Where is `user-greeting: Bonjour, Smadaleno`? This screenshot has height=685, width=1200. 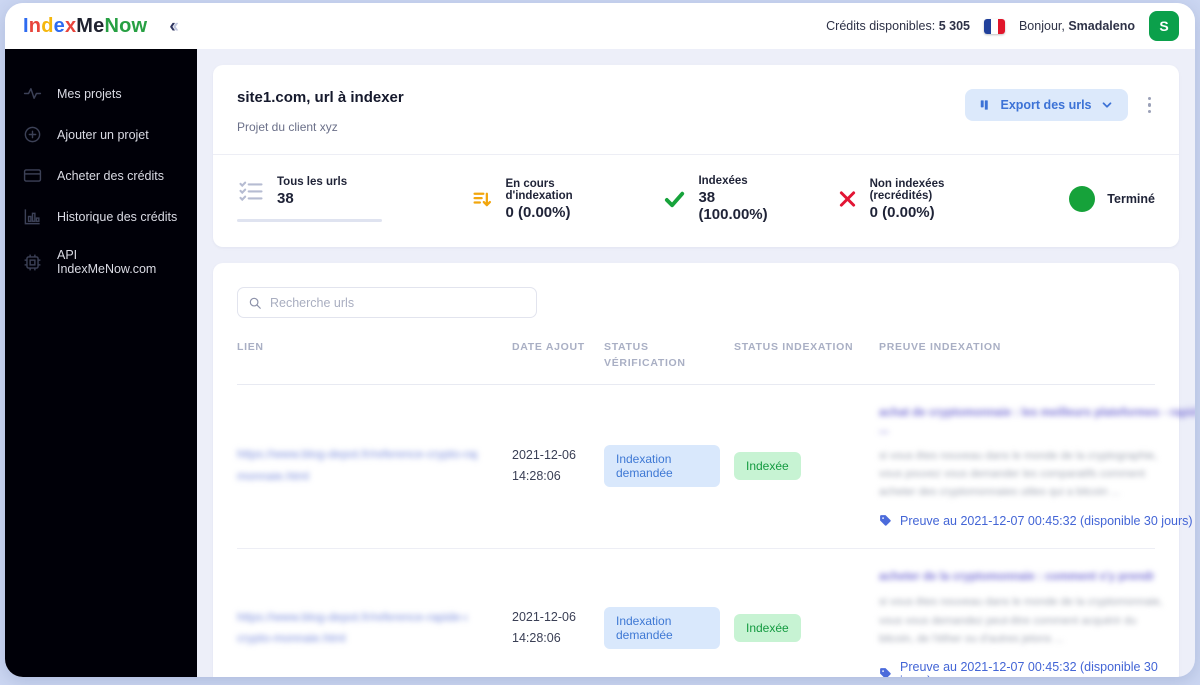 user-greeting: Bonjour, Smadaleno is located at coordinates (1076, 26).